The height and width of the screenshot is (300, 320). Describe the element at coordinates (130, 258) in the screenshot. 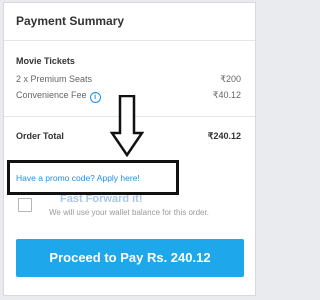

I see `proceed-to-pay-button: Proceed to Pay Rs. 240.12` at that location.